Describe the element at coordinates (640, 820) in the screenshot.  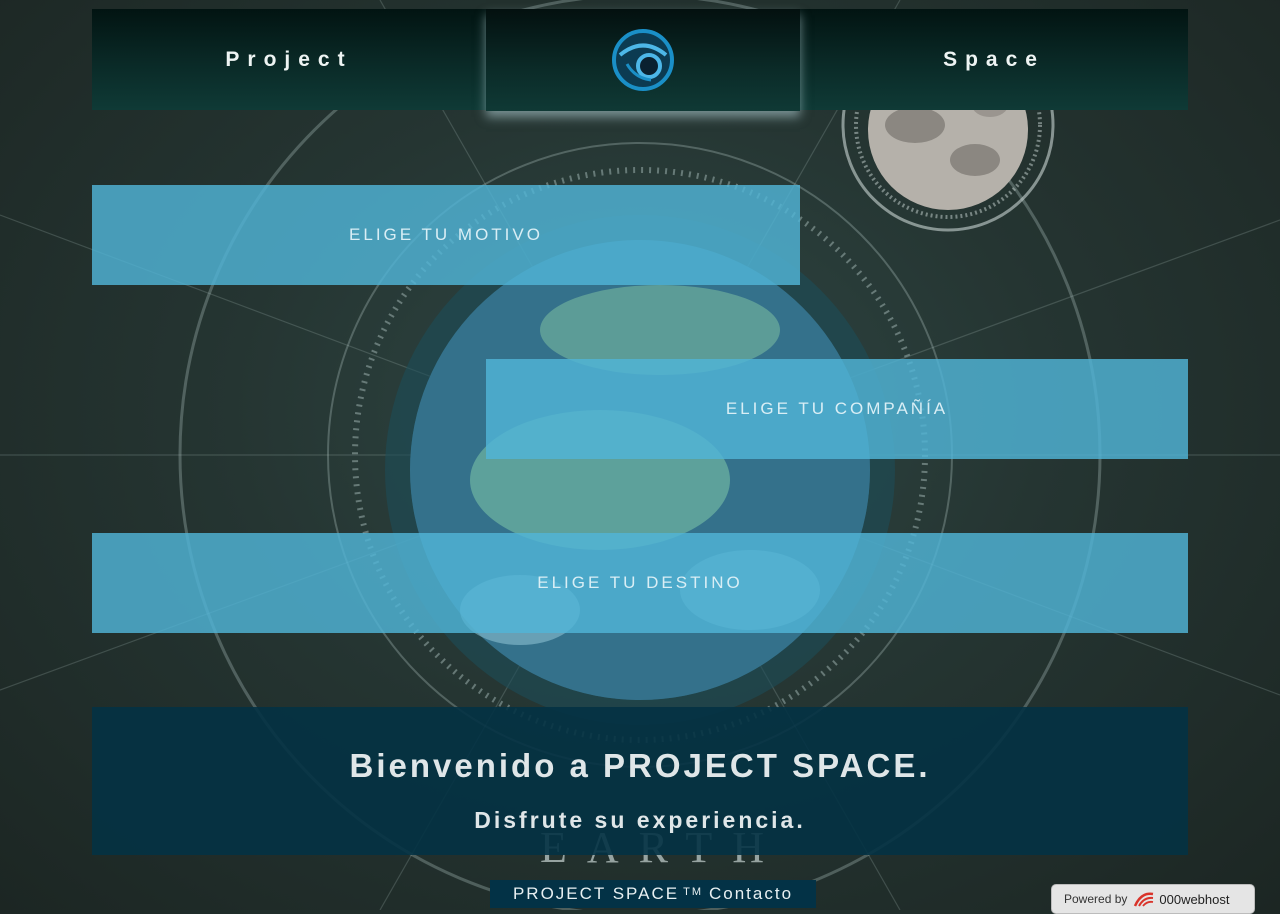
I see `welcome-subtitle: Disfrute su experiencia.` at that location.